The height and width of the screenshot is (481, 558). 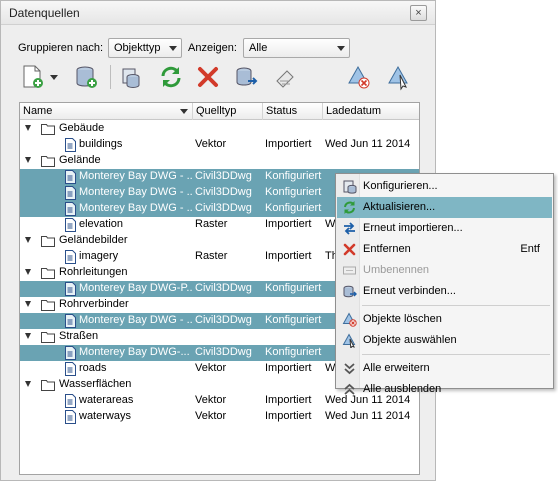 What do you see at coordinates (219, 145) in the screenshot?
I see `table-row: buildings Vektor Importiert Wed Jun 11 2014` at bounding box center [219, 145].